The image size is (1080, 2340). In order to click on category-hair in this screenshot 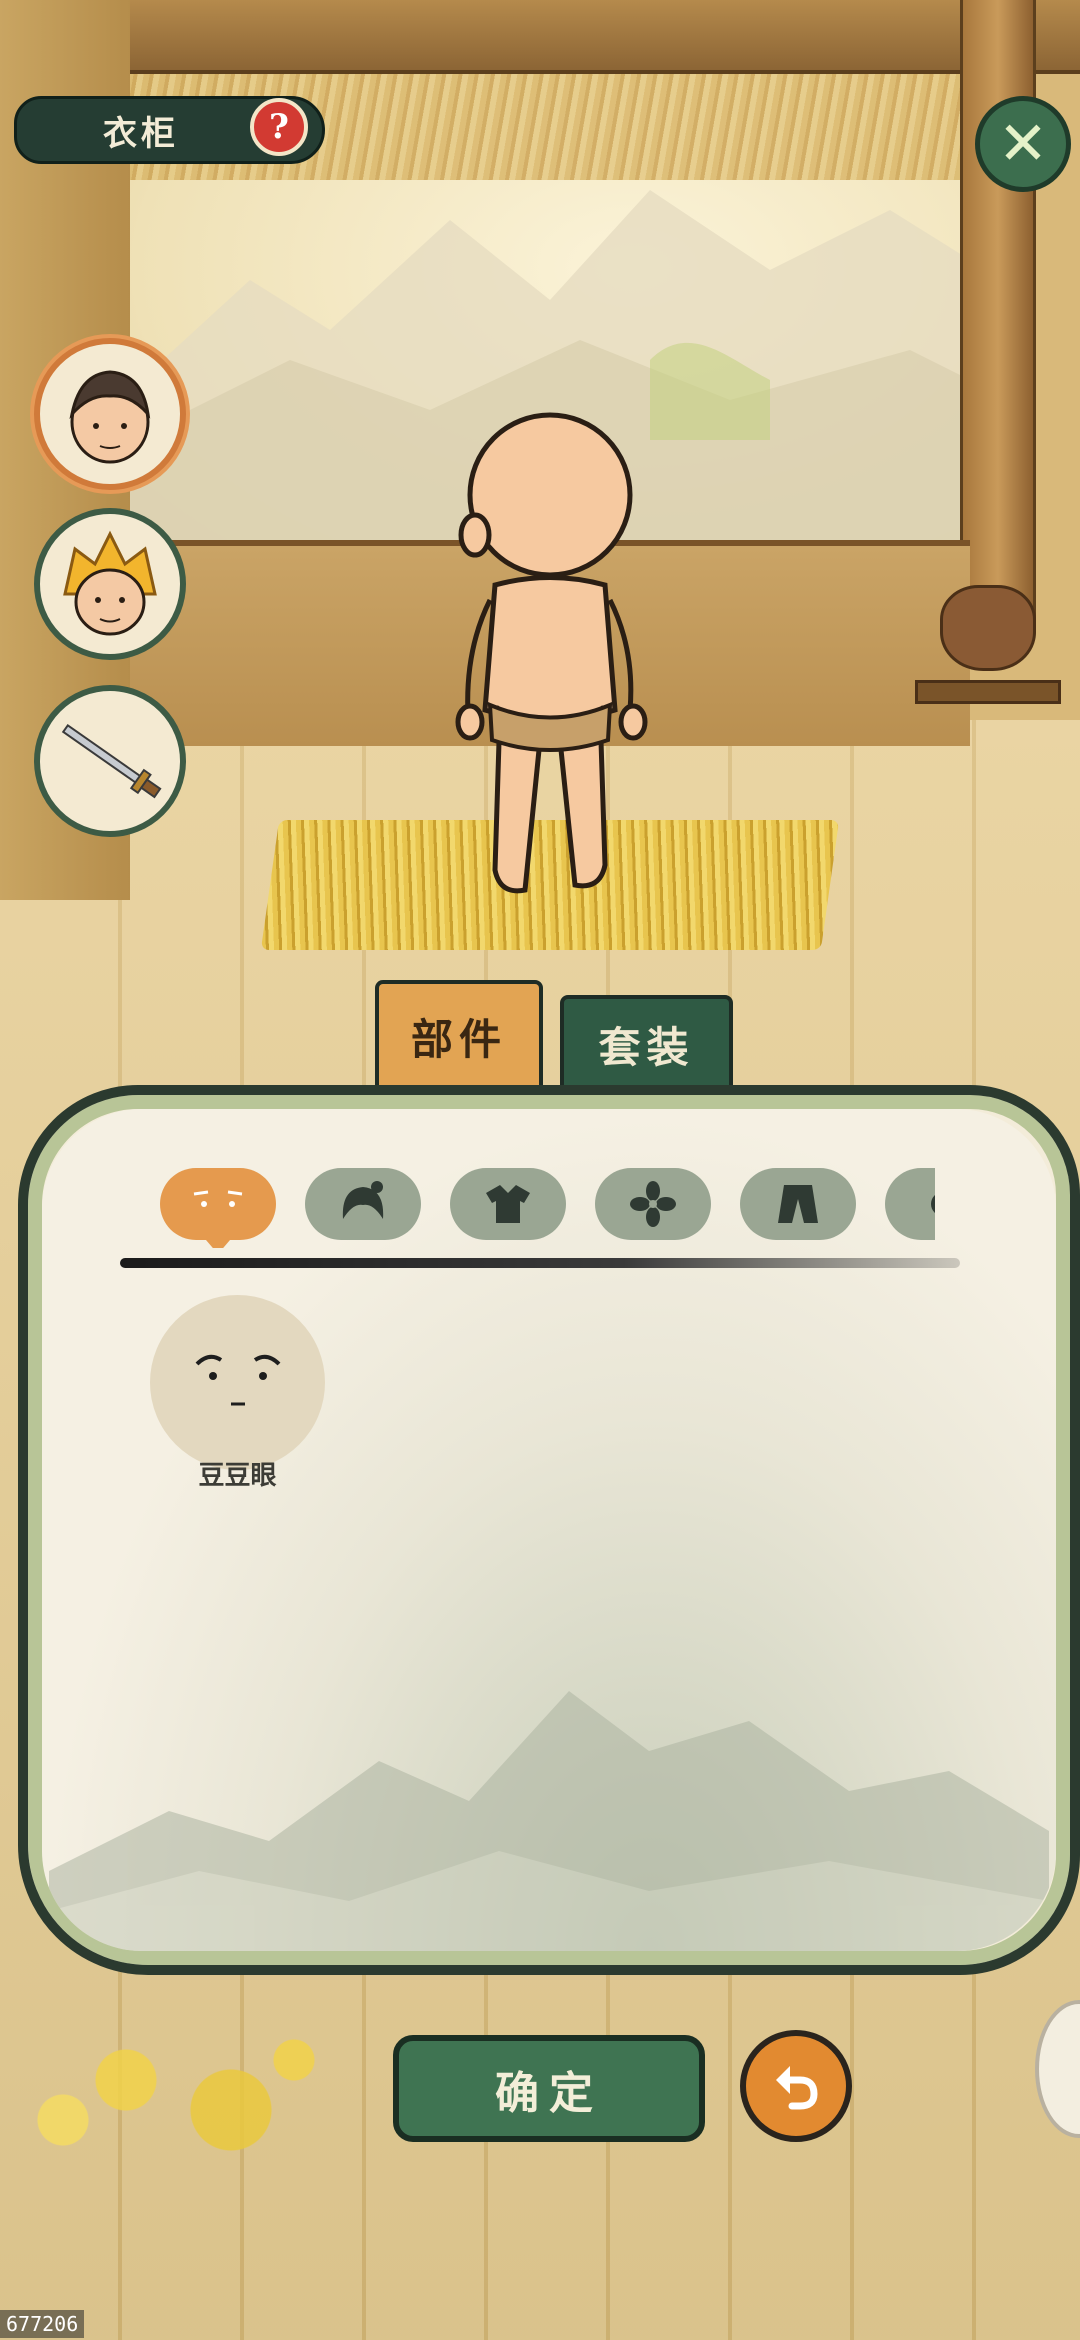, I will do `click(363, 1204)`.